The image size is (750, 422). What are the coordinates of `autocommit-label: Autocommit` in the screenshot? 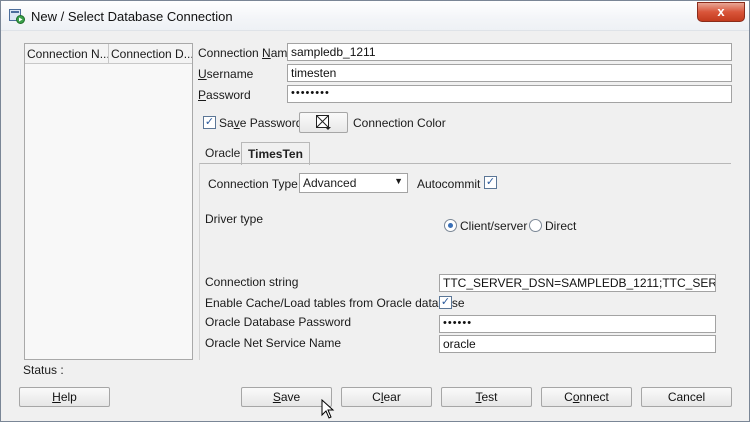 It's located at (449, 184).